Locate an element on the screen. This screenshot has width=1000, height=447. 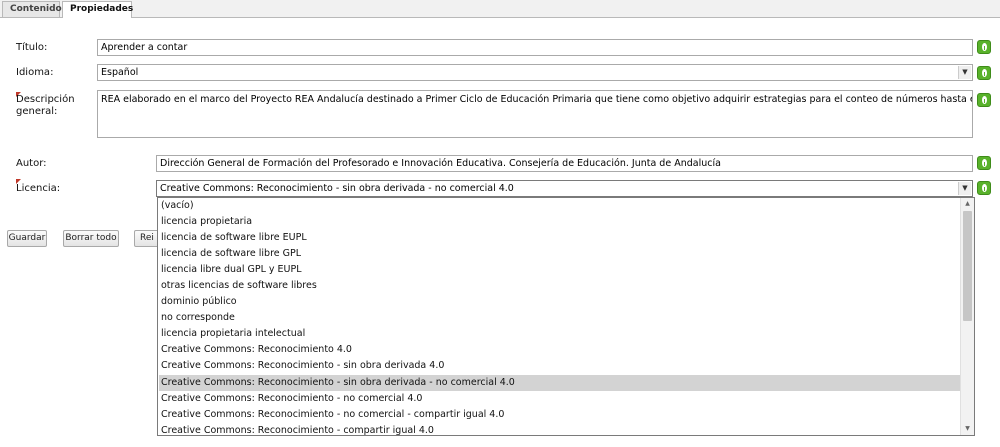
dropdown-option: Creative Commons: Reconocimiento 4.0 is located at coordinates (560, 350).